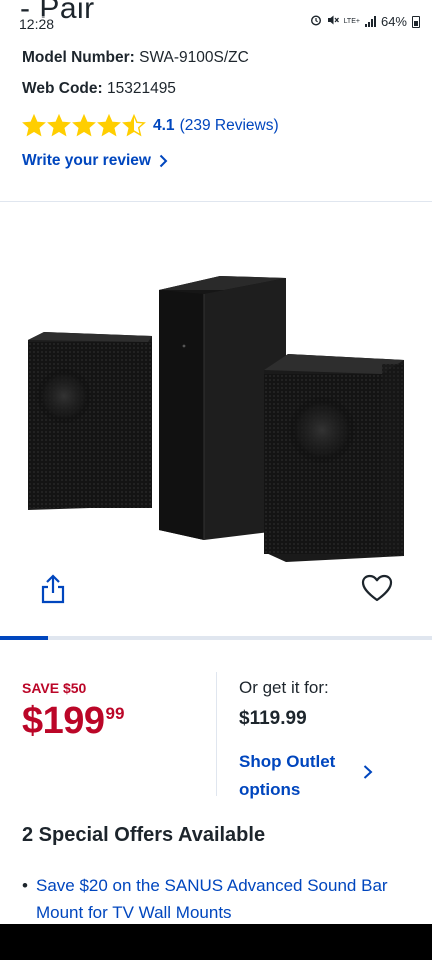  Describe the element at coordinates (141, 88) in the screenshot. I see `web-code-value: 15321495` at that location.